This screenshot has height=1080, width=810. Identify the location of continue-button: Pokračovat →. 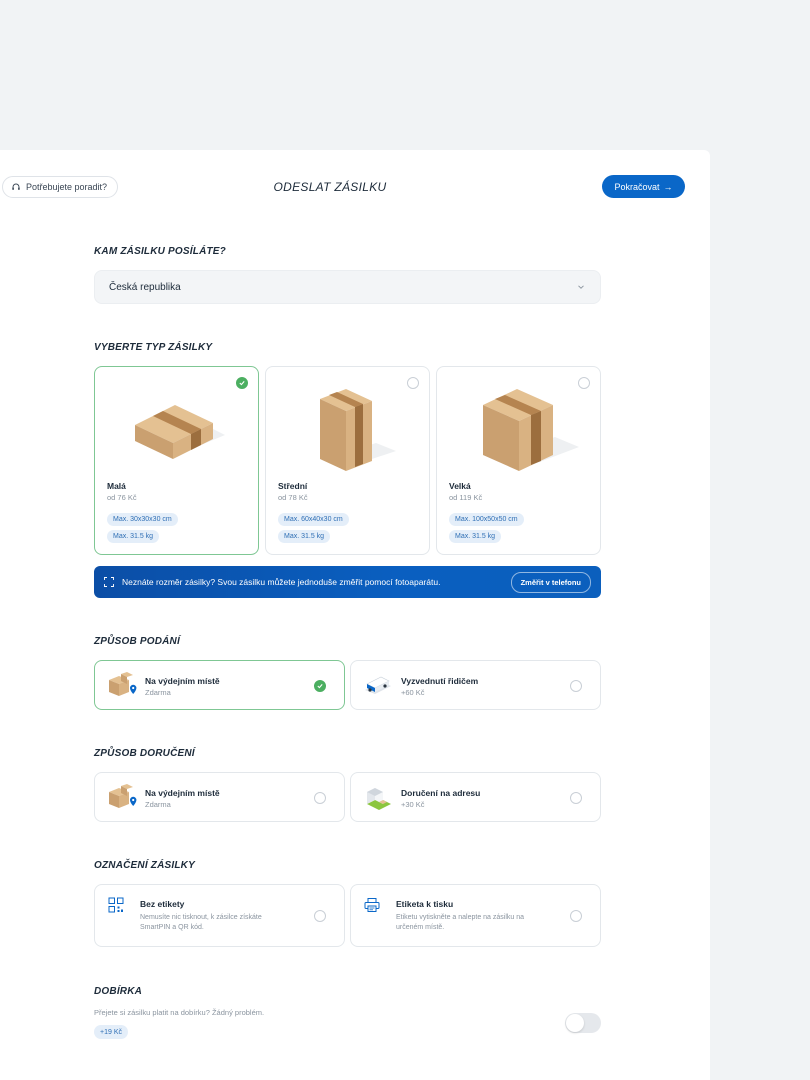
(643, 186).